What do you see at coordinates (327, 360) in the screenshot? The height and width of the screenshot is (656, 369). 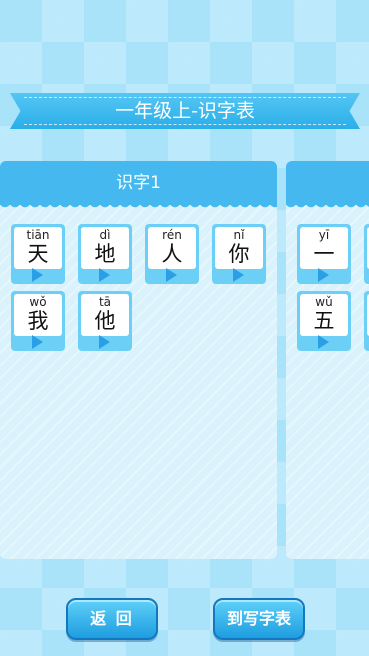 I see `lesson-panel-2: yī 一 wǔ 五` at bounding box center [327, 360].